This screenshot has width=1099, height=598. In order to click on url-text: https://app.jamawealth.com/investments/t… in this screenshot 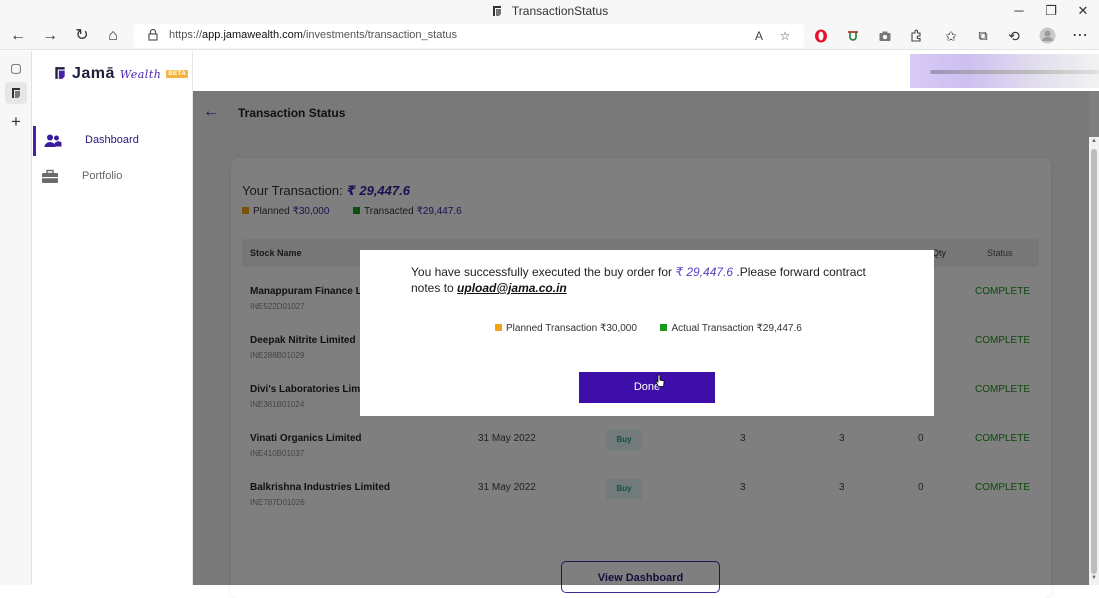, I will do `click(313, 35)`.